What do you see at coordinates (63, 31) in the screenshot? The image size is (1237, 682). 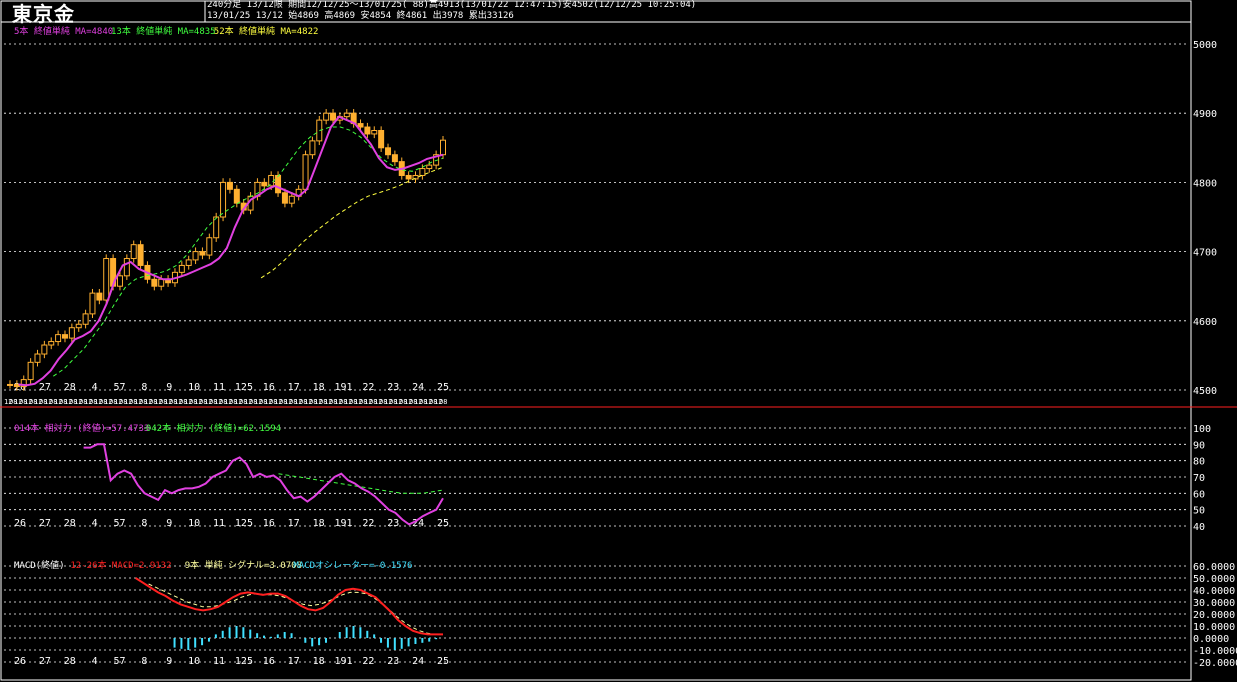 I see `legend-entry: 5本 終値単純 MA=4840` at bounding box center [63, 31].